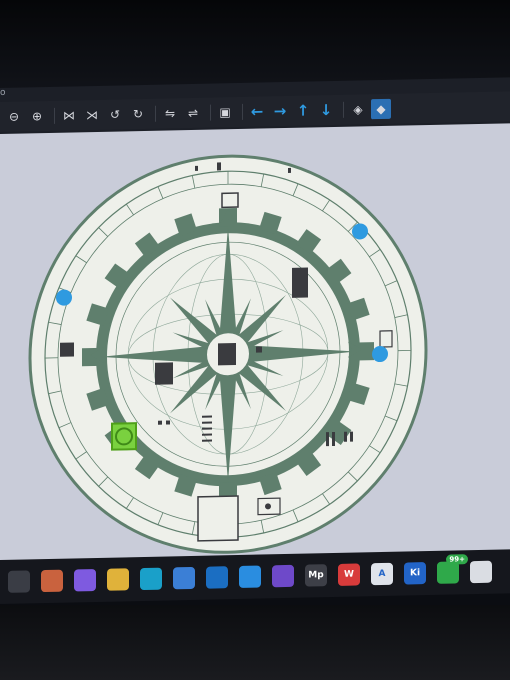 Image resolution: width=510 pixels, height=680 pixels. Describe the element at coordinates (481, 572) in the screenshot. I see `window-app-icon` at that location.